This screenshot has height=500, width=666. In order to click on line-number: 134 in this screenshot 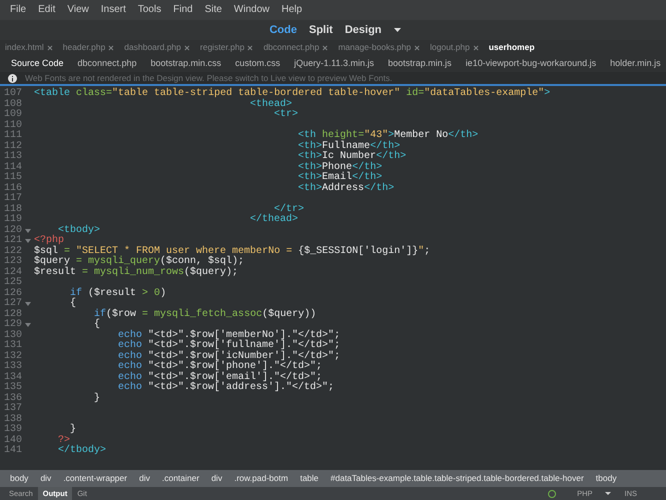, I will do `click(12, 377)`.